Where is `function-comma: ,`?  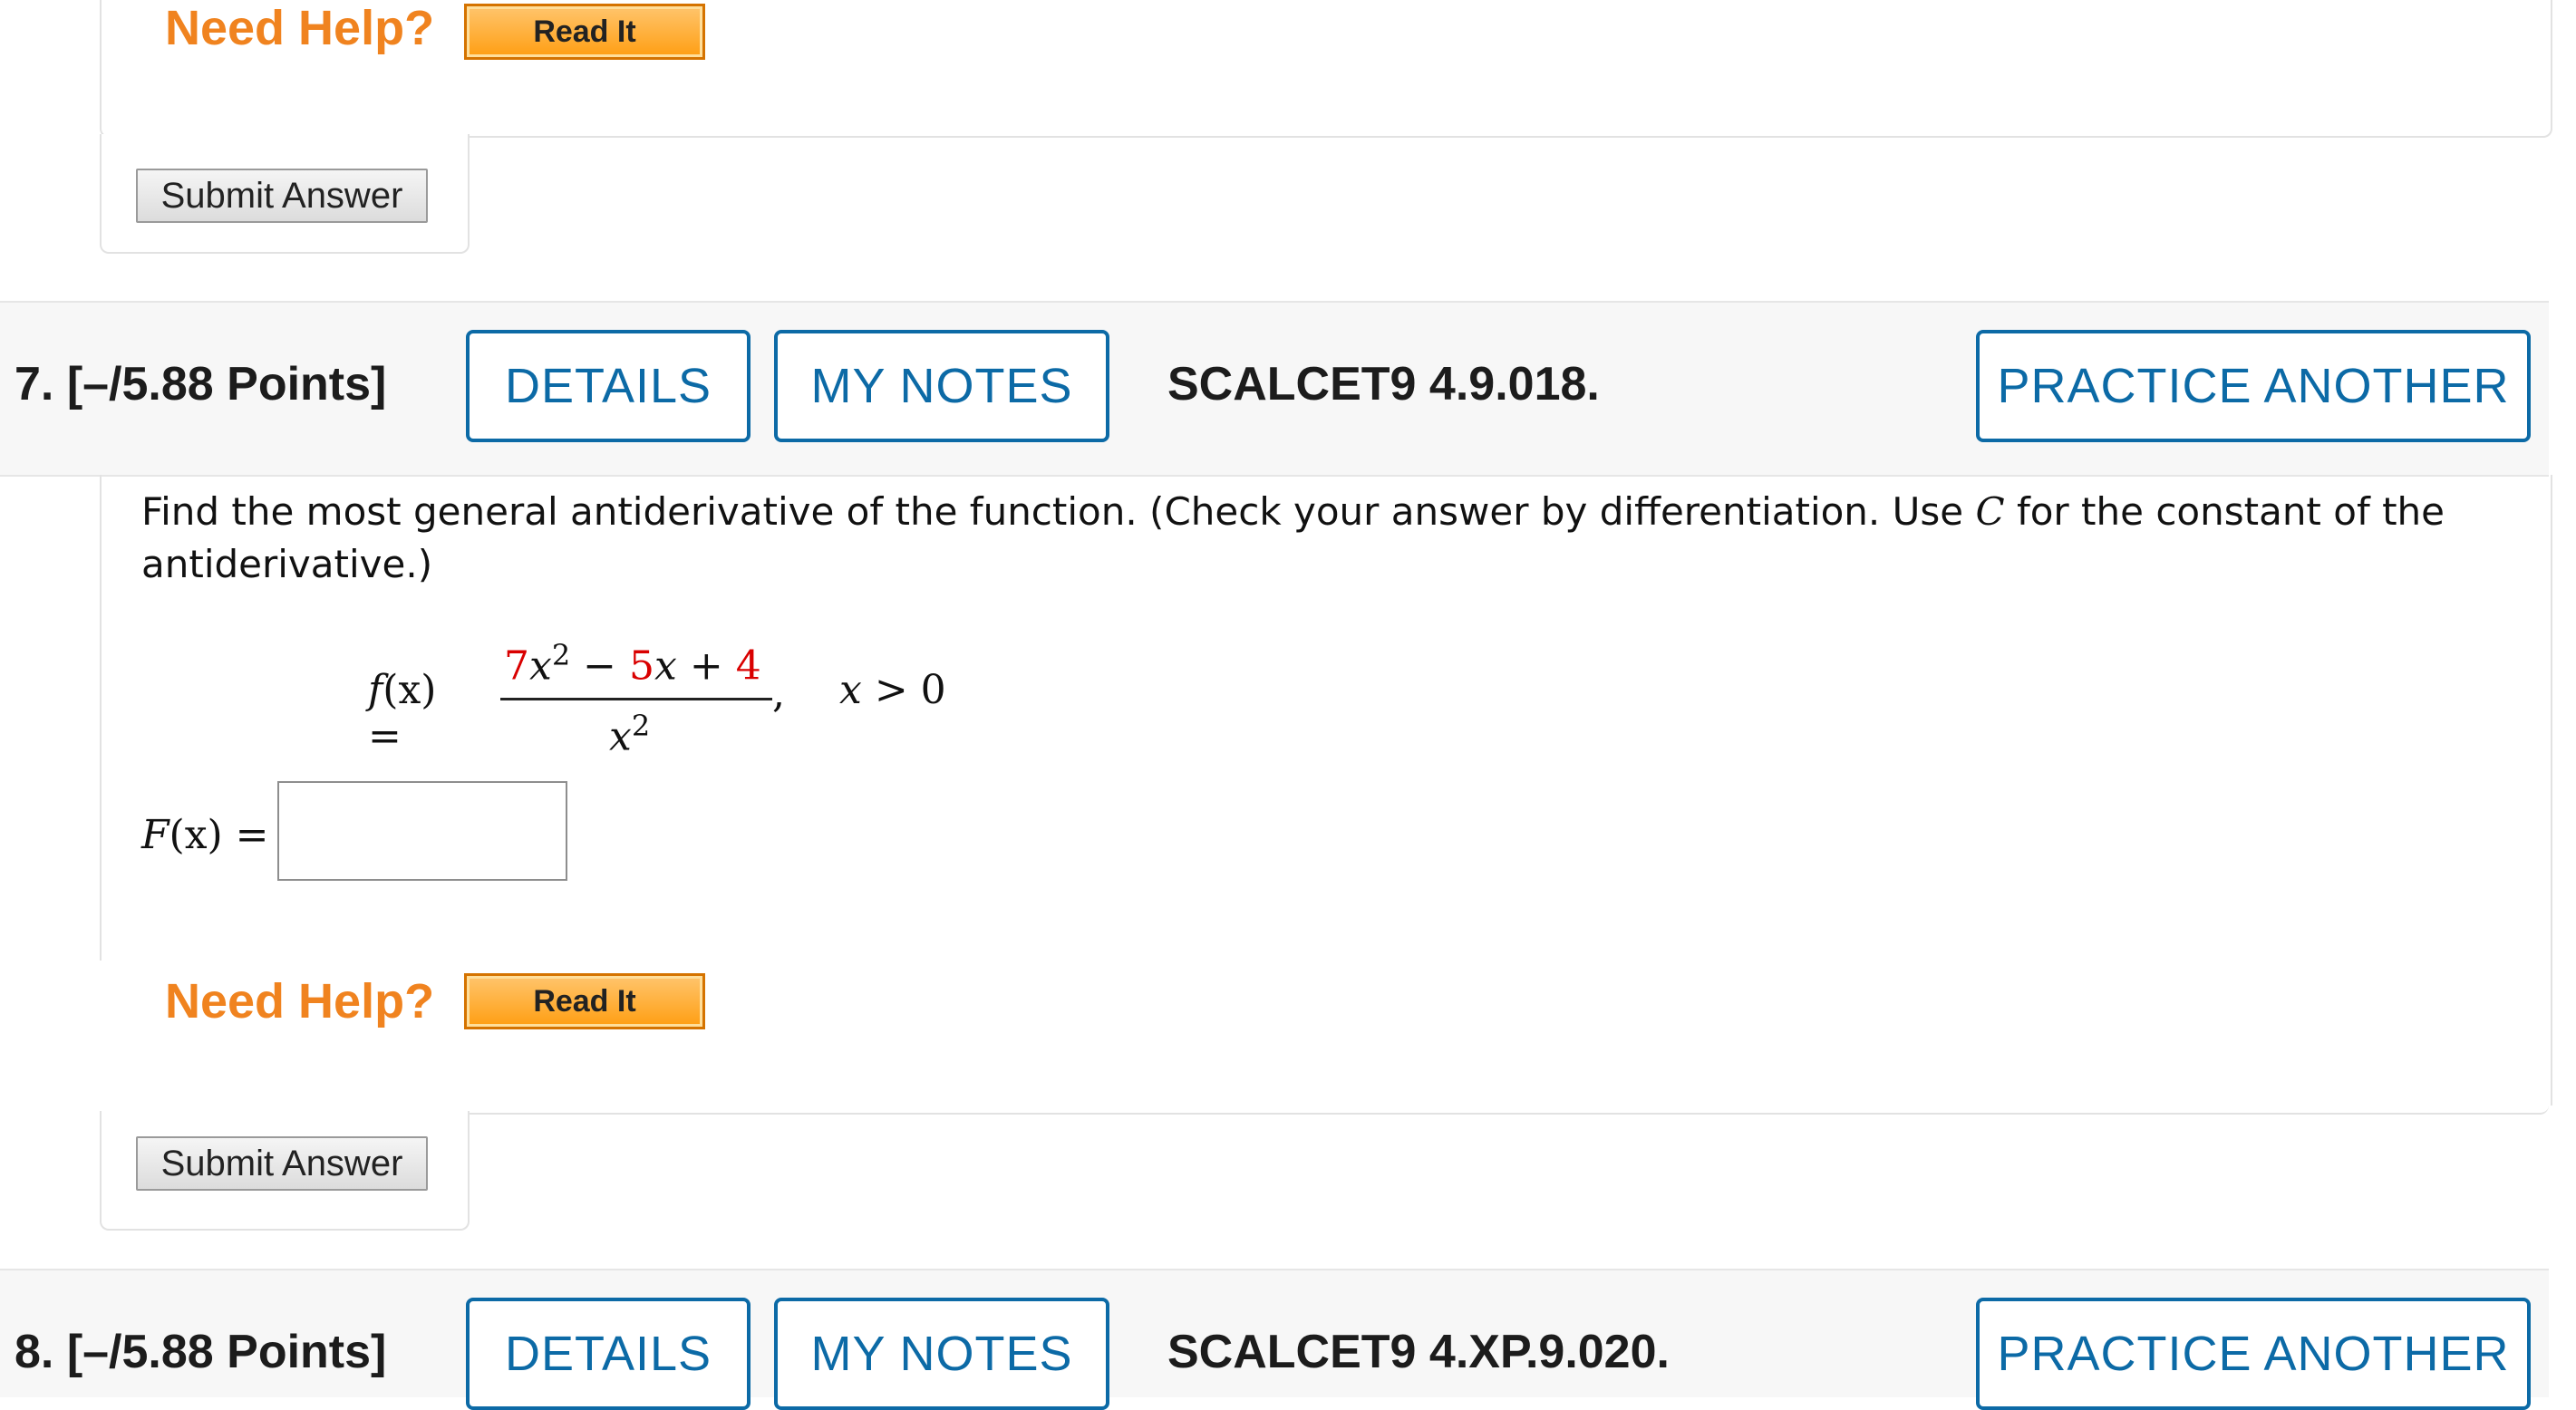 function-comma: , is located at coordinates (778, 694).